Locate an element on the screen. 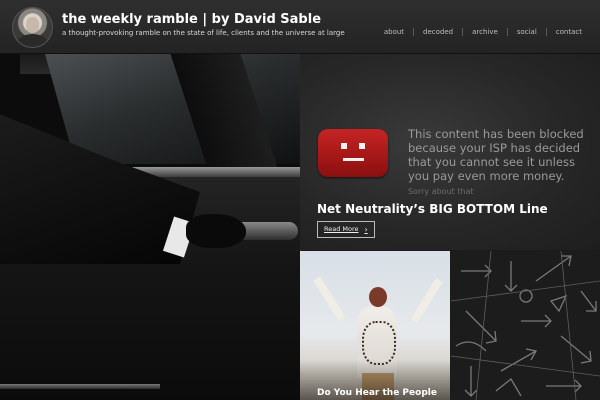 The image size is (600, 400). raised-arm-right is located at coordinates (426, 301).